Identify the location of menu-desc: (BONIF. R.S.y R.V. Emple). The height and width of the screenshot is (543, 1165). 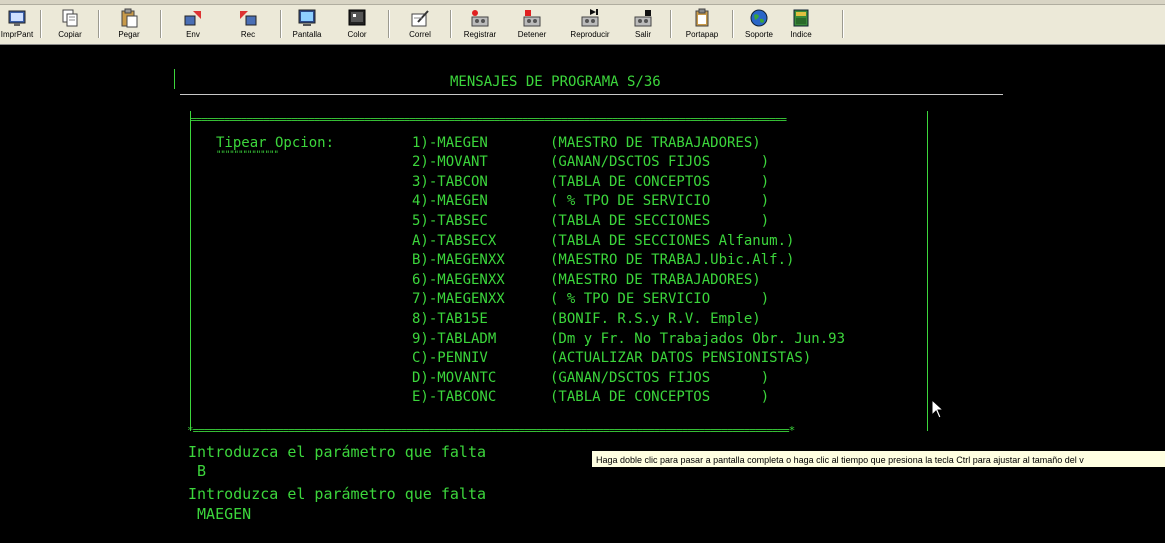
(655, 319).